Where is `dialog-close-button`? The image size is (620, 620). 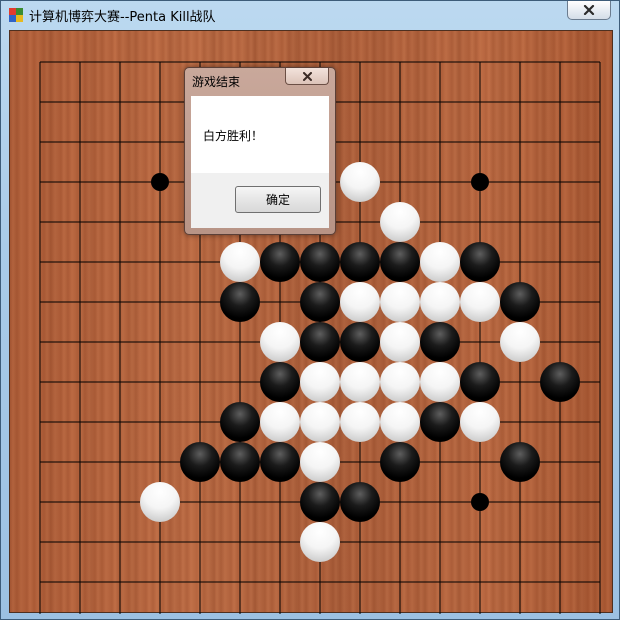 dialog-close-button is located at coordinates (307, 76).